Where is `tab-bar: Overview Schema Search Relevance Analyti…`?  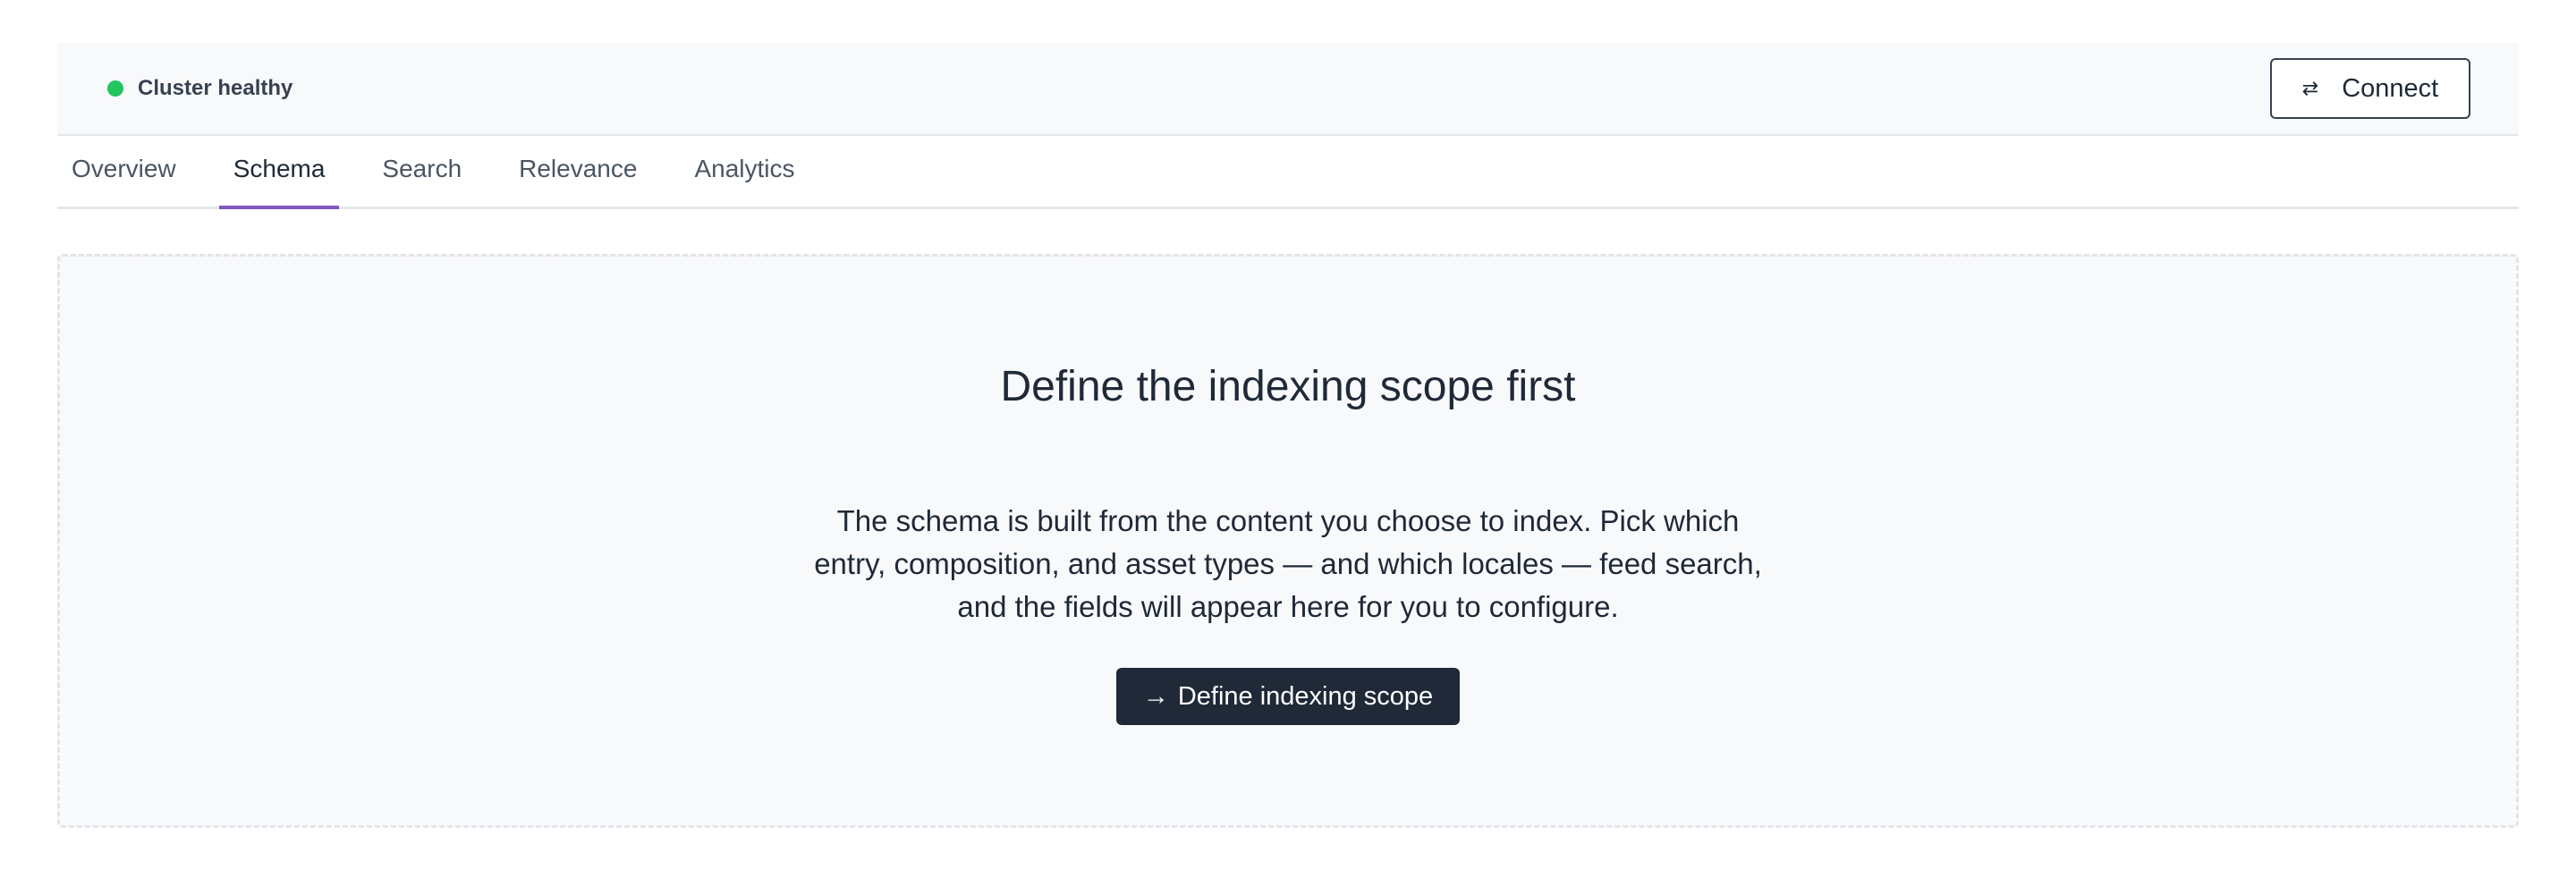 tab-bar: Overview Schema Search Relevance Analyti… is located at coordinates (1288, 172).